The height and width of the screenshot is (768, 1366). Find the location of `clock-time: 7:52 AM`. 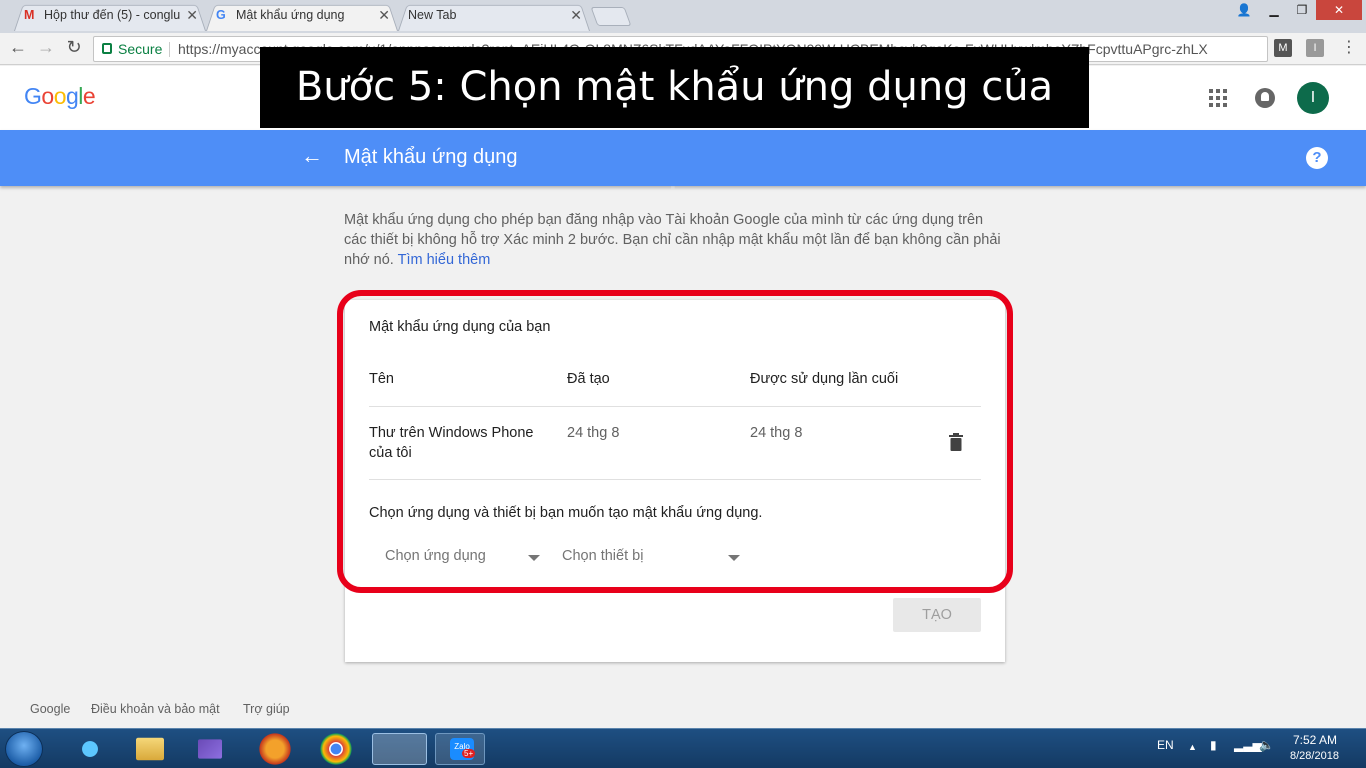

clock-time: 7:52 AM is located at coordinates (1315, 740).